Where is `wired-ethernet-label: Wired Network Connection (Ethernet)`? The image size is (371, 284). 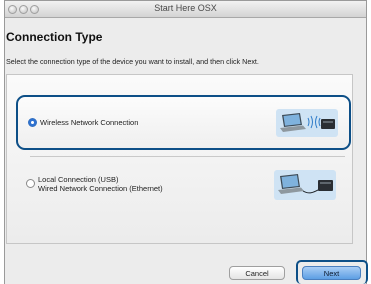 wired-ethernet-label: Wired Network Connection (Ethernet) is located at coordinates (100, 188).